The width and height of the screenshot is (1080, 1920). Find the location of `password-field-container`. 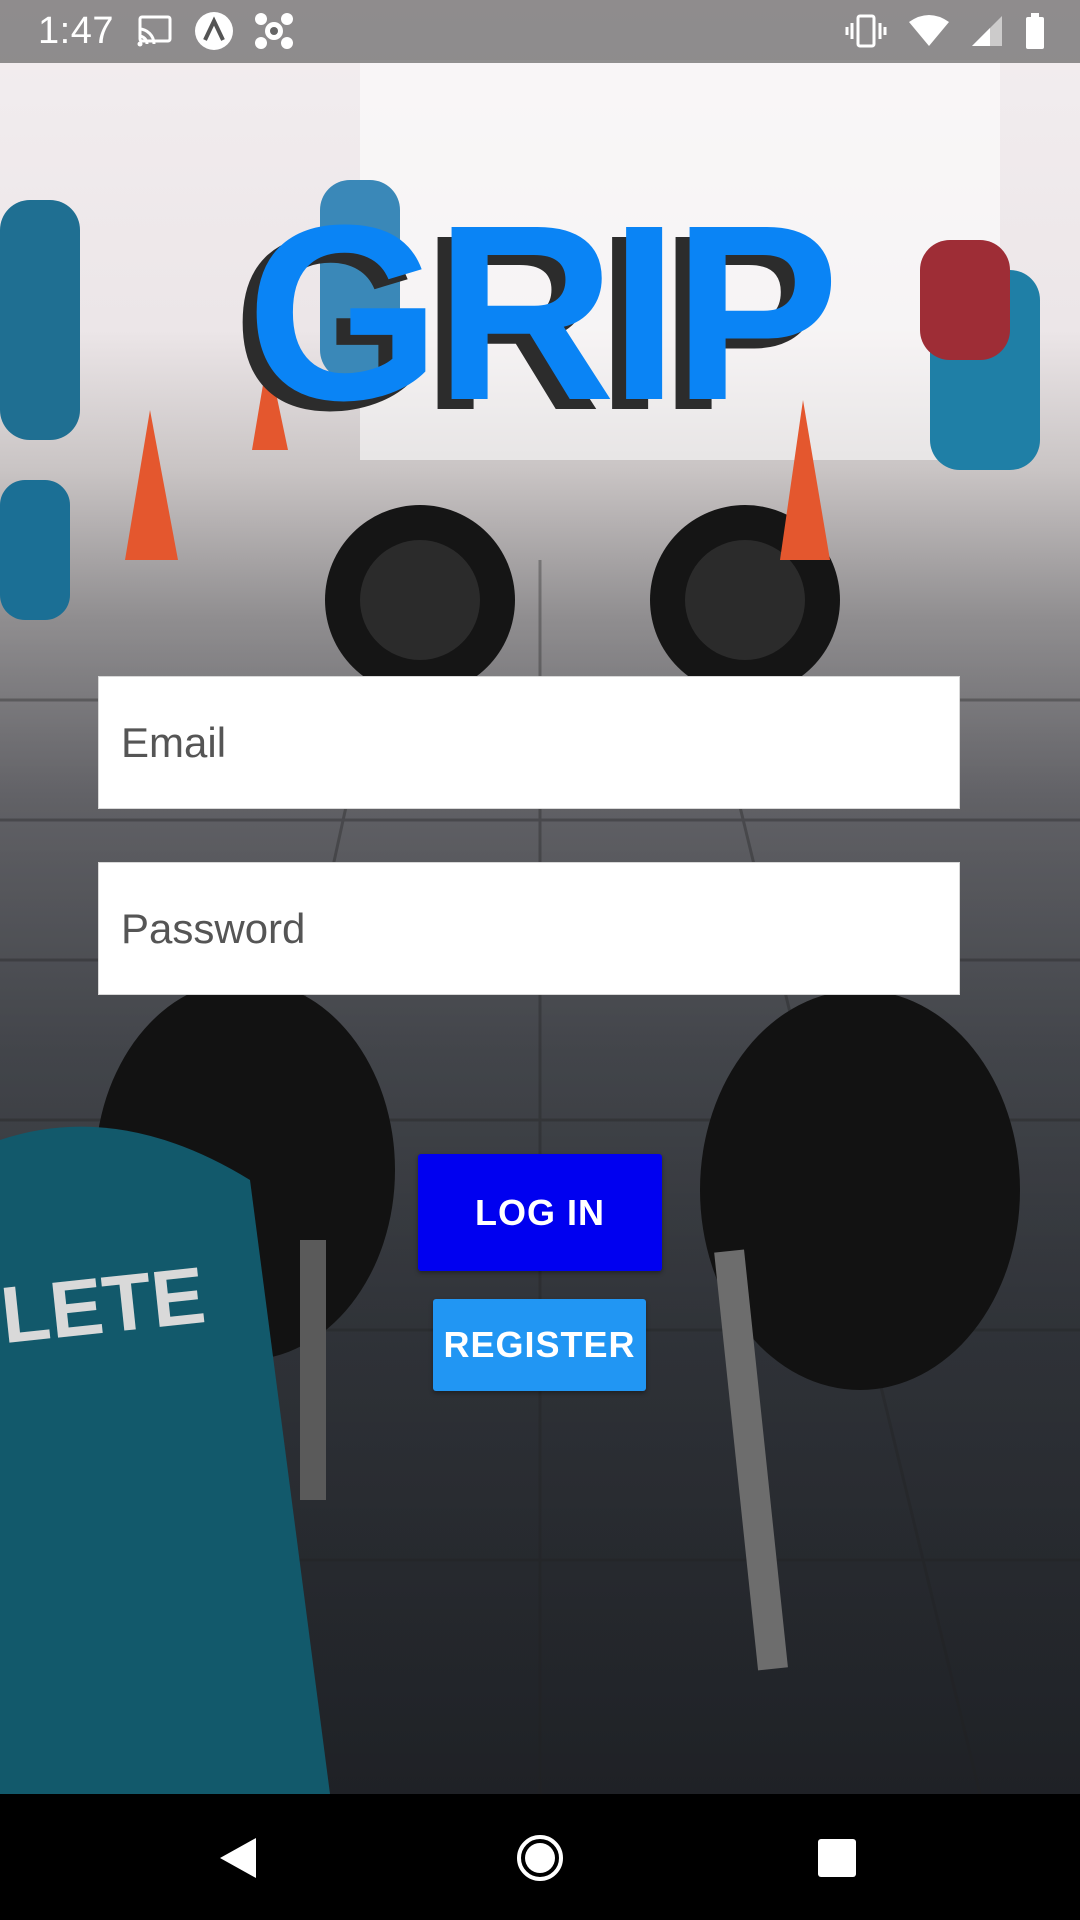

password-field-container is located at coordinates (529, 928).